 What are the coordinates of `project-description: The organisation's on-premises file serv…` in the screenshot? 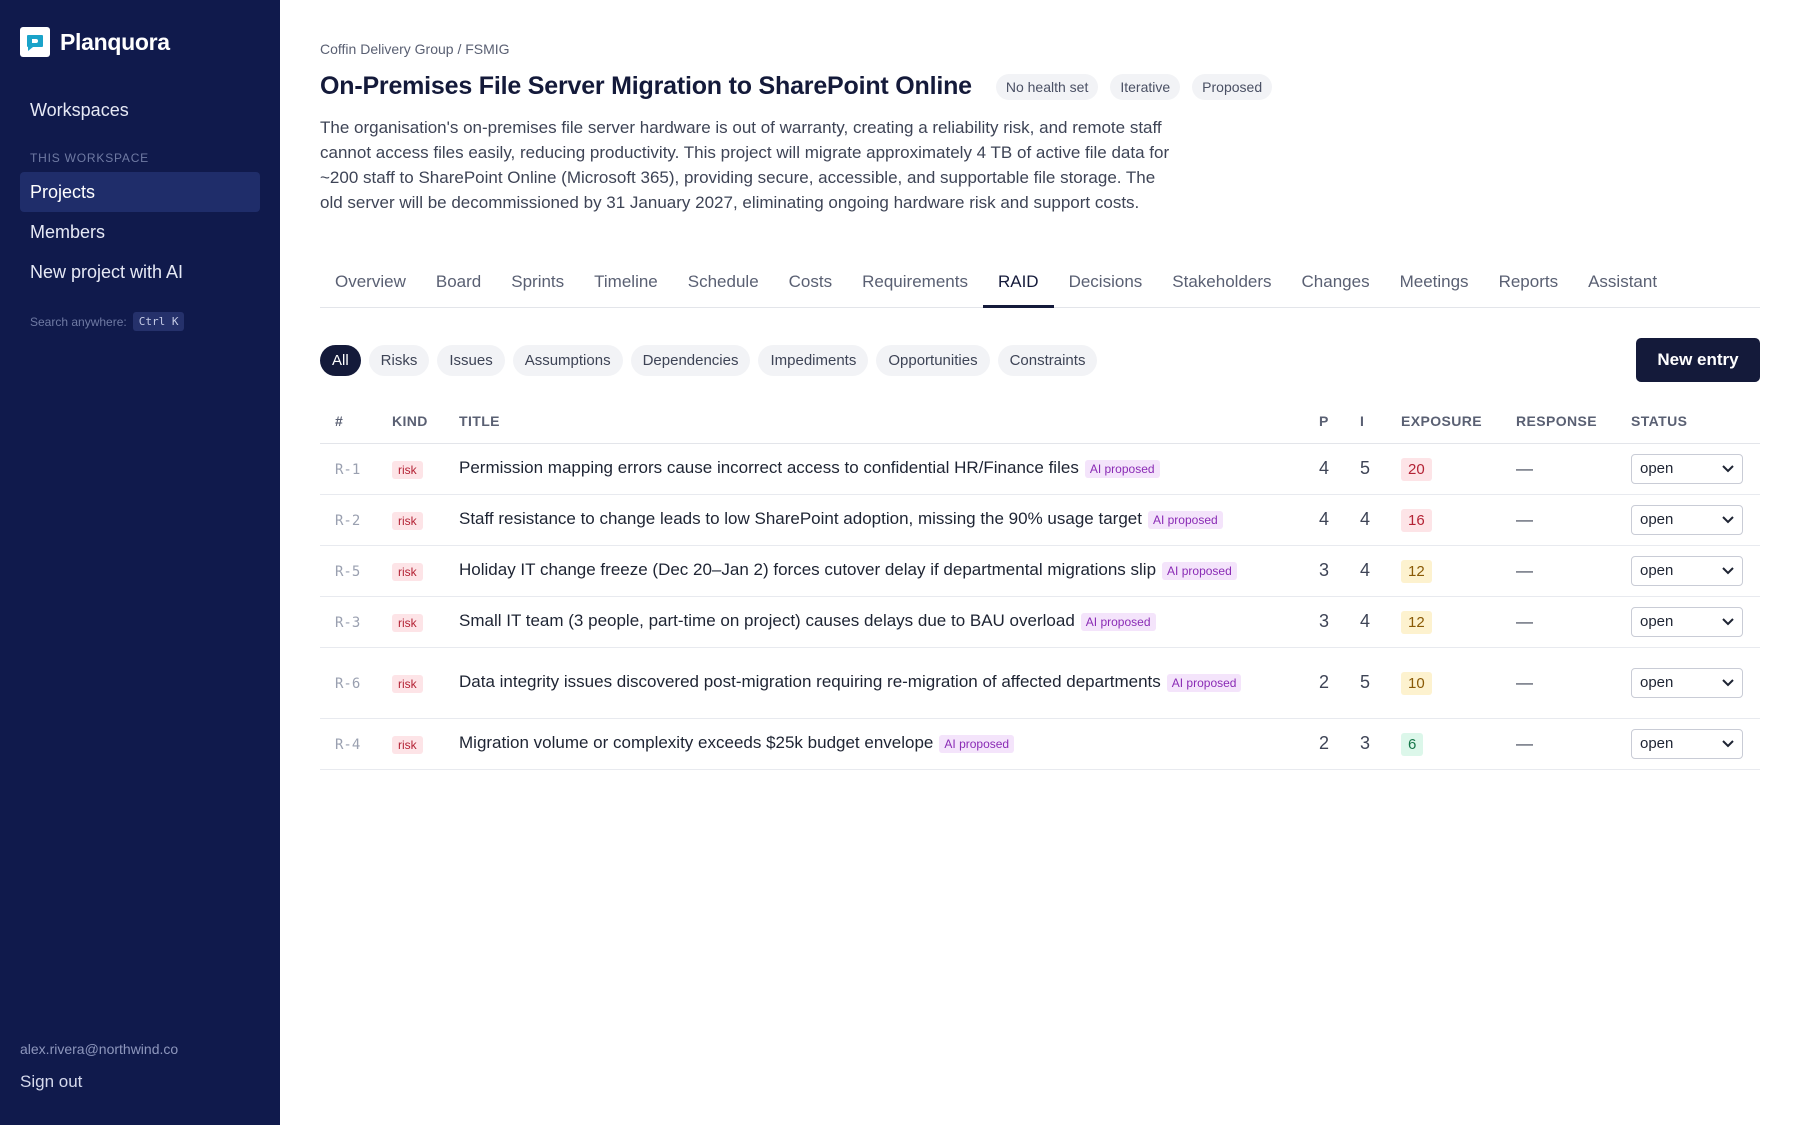 It's located at (745, 165).